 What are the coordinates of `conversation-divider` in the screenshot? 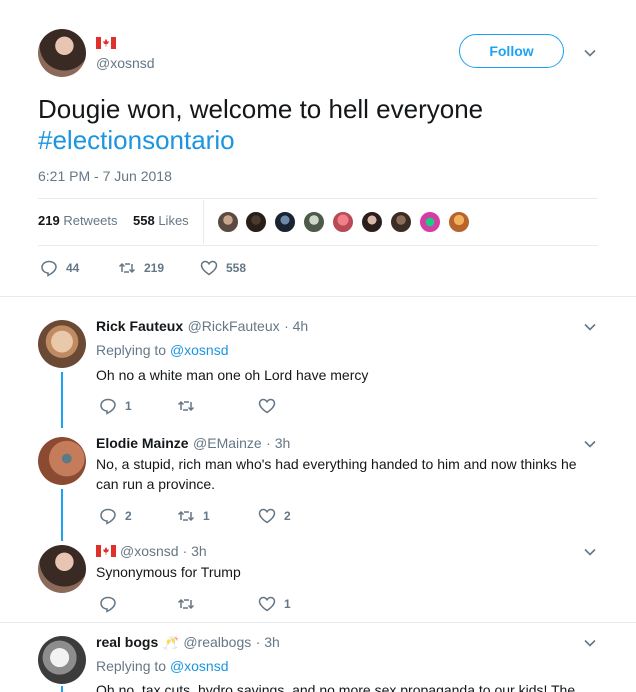 It's located at (318, 622).